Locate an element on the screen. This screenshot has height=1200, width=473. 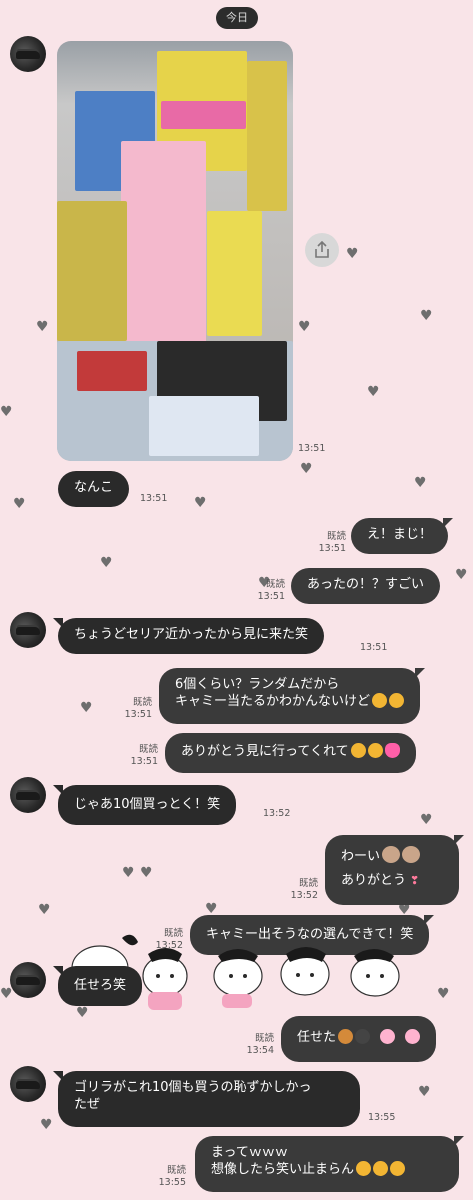
message-time: 13:55 is located at coordinates (382, 1117).